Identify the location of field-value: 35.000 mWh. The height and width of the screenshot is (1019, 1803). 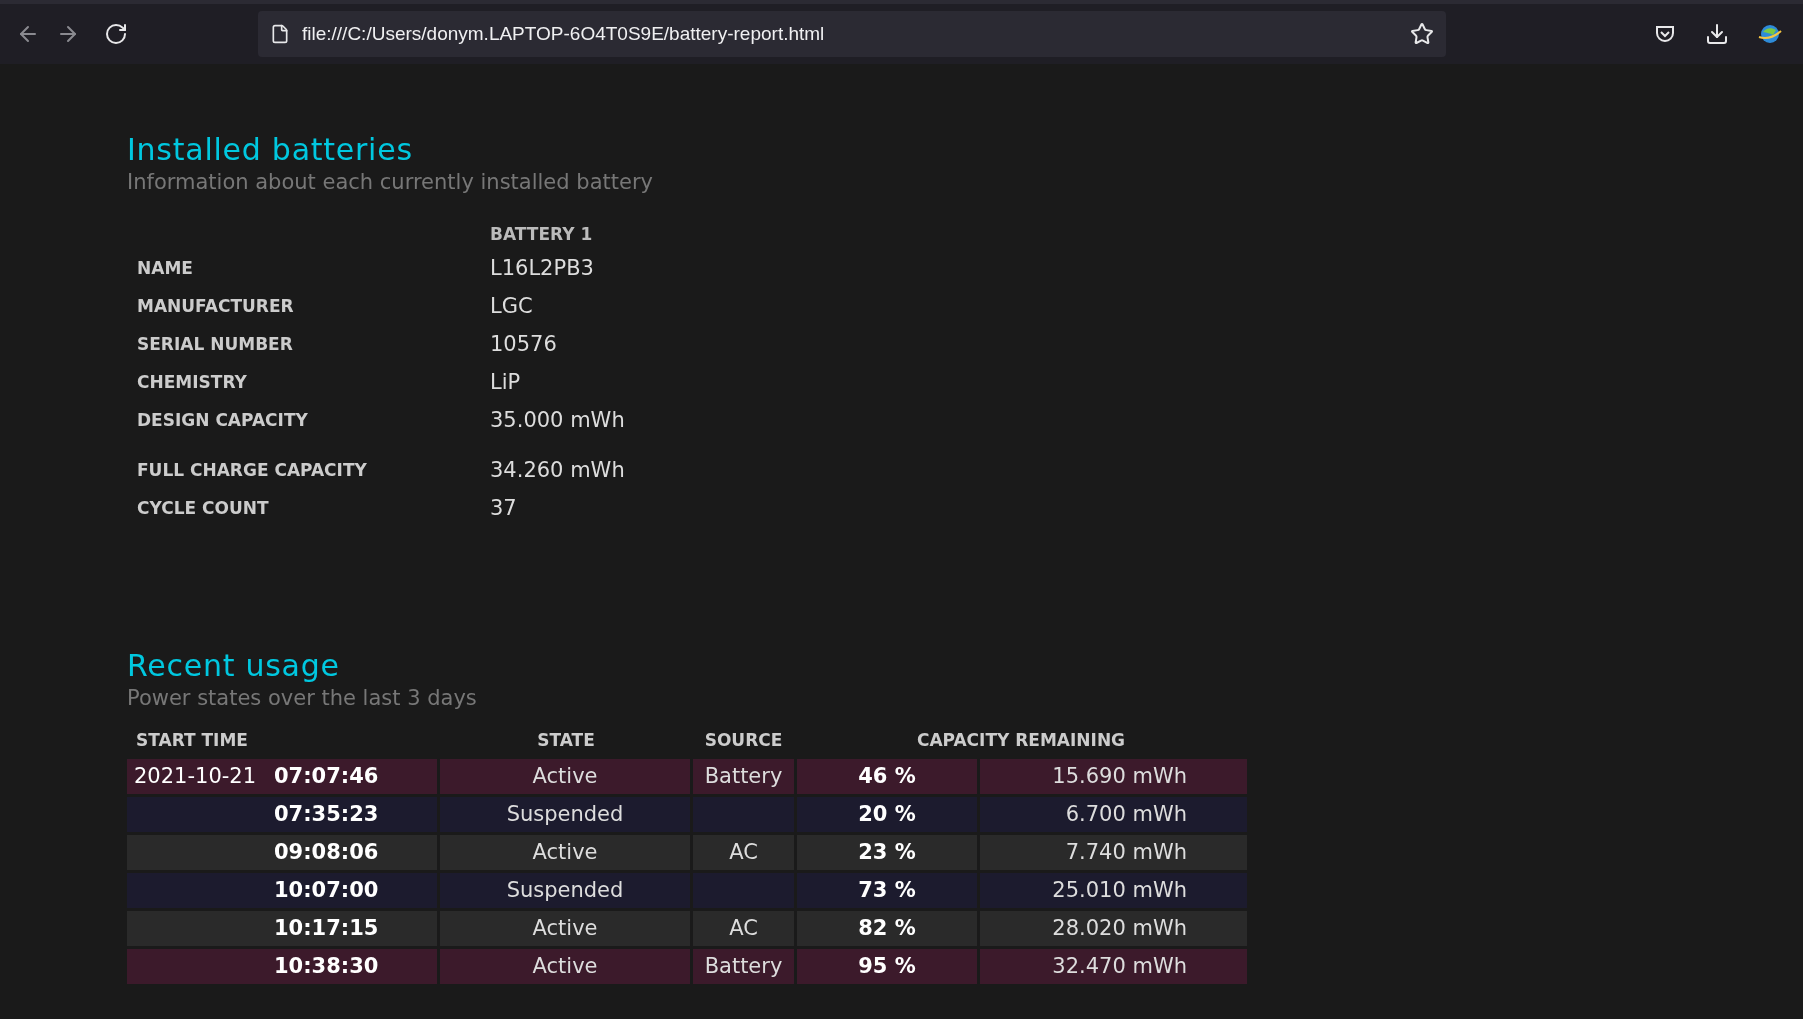
(557, 421).